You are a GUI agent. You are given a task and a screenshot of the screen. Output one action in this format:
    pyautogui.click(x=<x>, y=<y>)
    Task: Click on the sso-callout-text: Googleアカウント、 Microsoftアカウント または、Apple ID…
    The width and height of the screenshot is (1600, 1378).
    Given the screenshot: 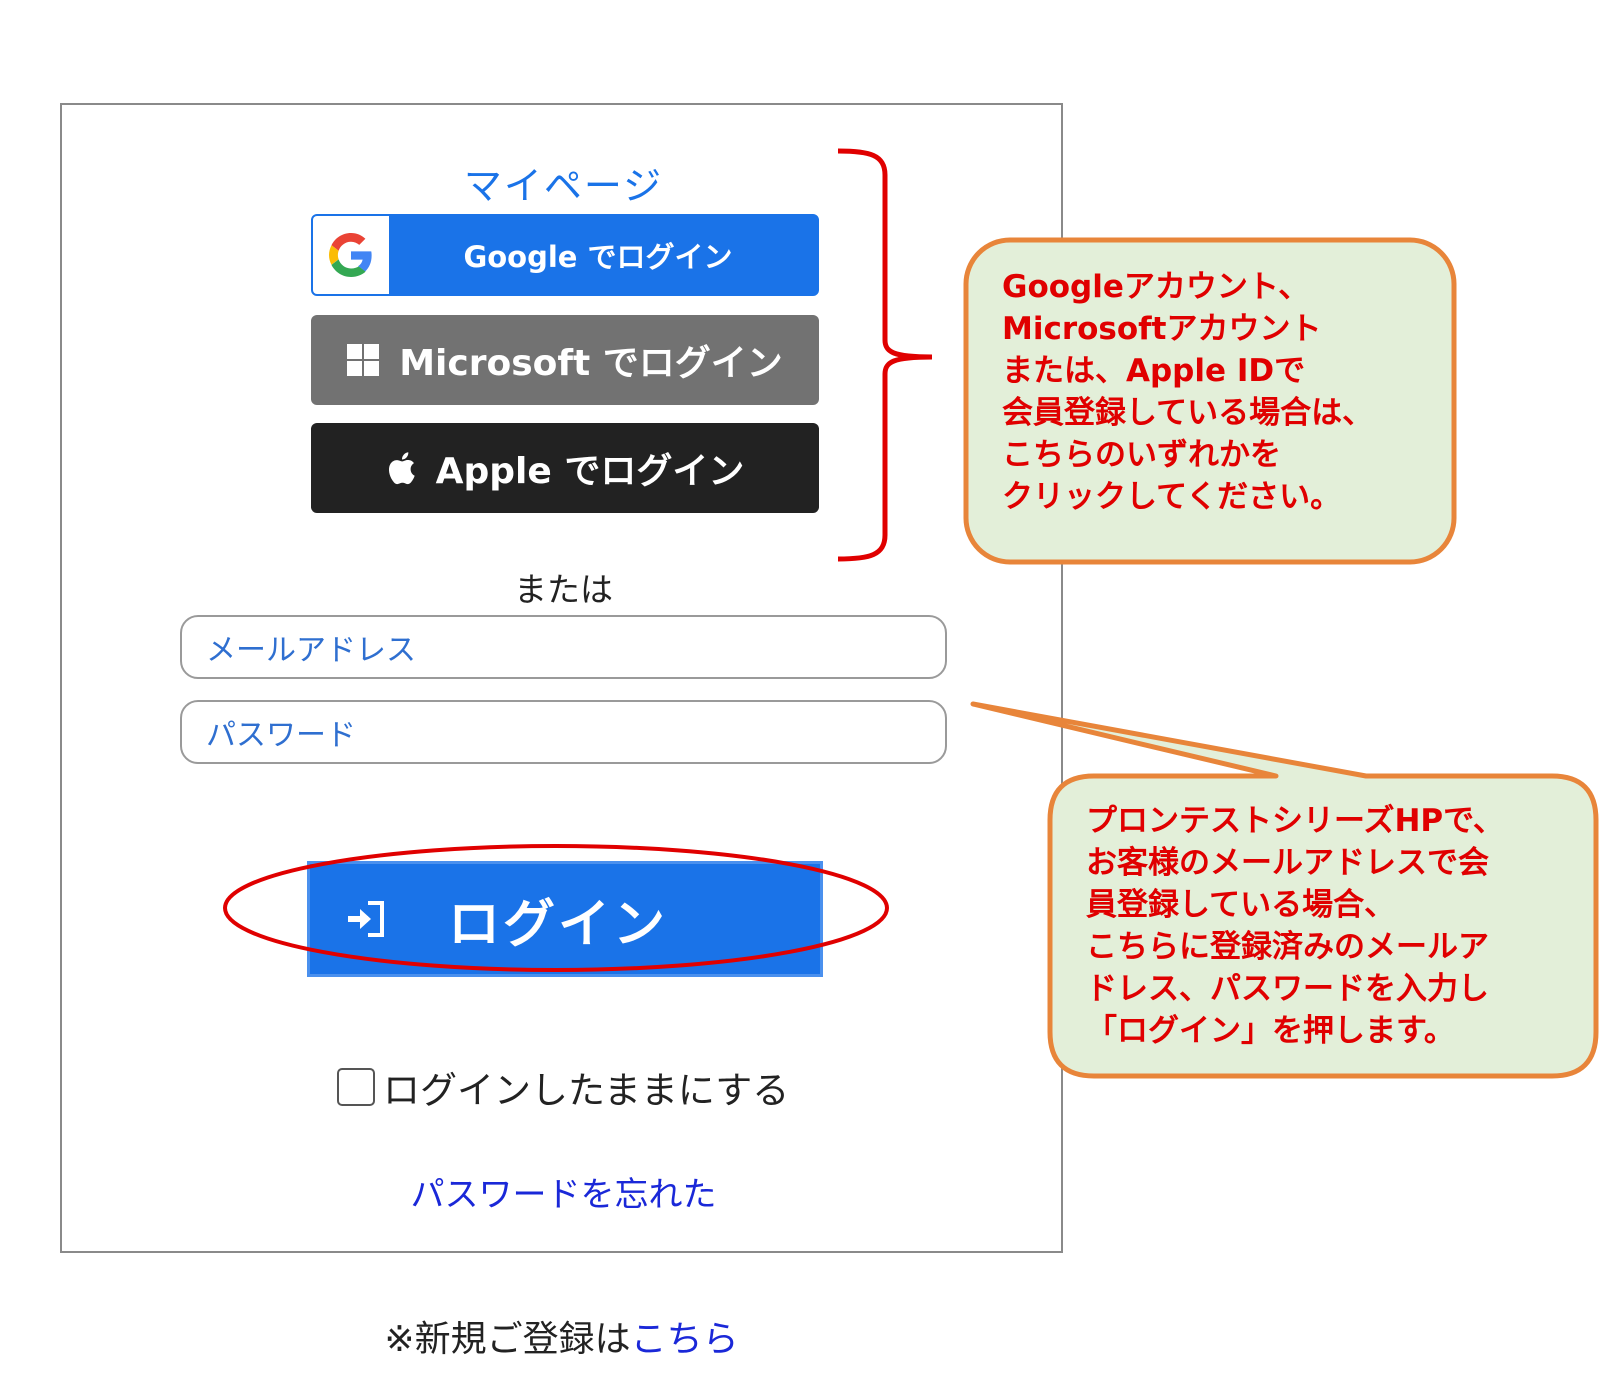 What is the action you would take?
    pyautogui.click(x=1188, y=392)
    